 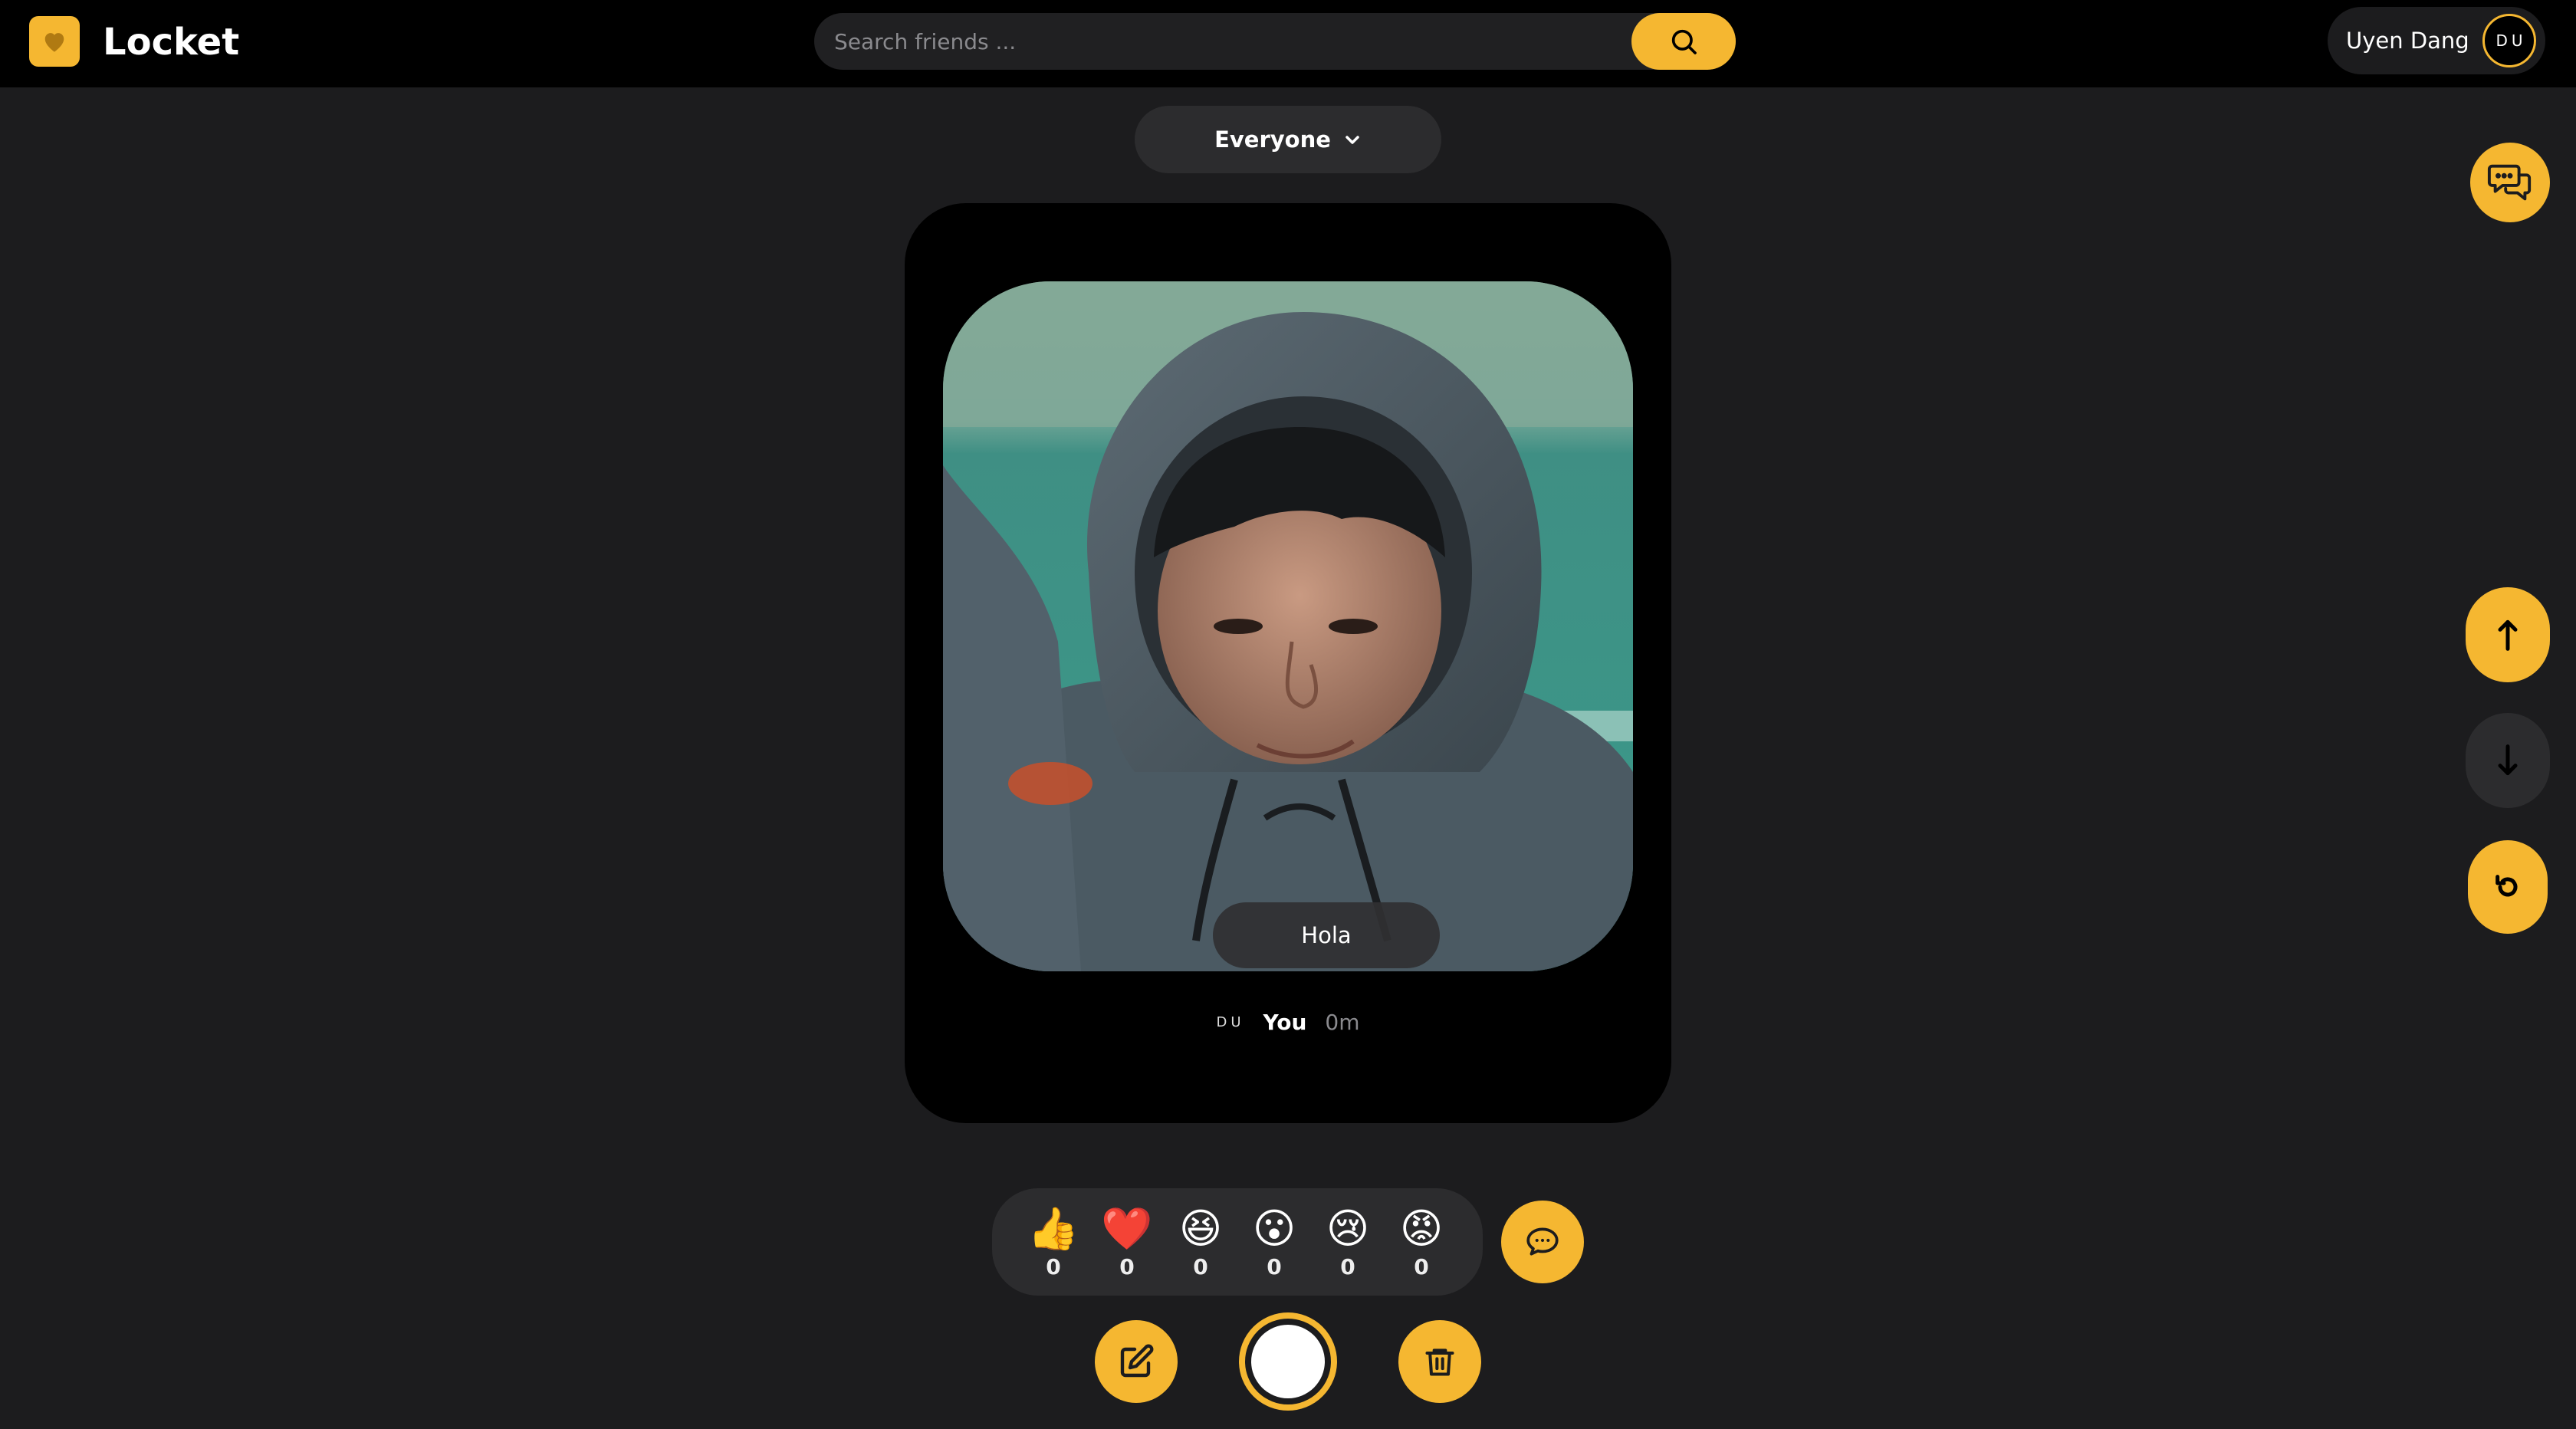 I want to click on heart-icon: ❤️, so click(x=1127, y=1228).